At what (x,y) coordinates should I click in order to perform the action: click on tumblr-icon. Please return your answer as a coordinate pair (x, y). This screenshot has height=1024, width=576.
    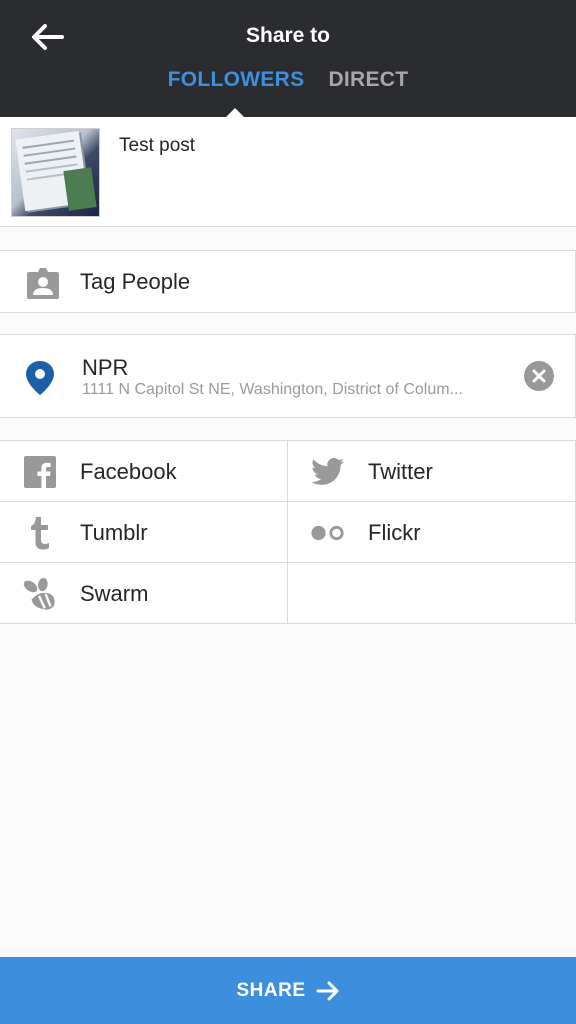
    Looking at the image, I should click on (40, 533).